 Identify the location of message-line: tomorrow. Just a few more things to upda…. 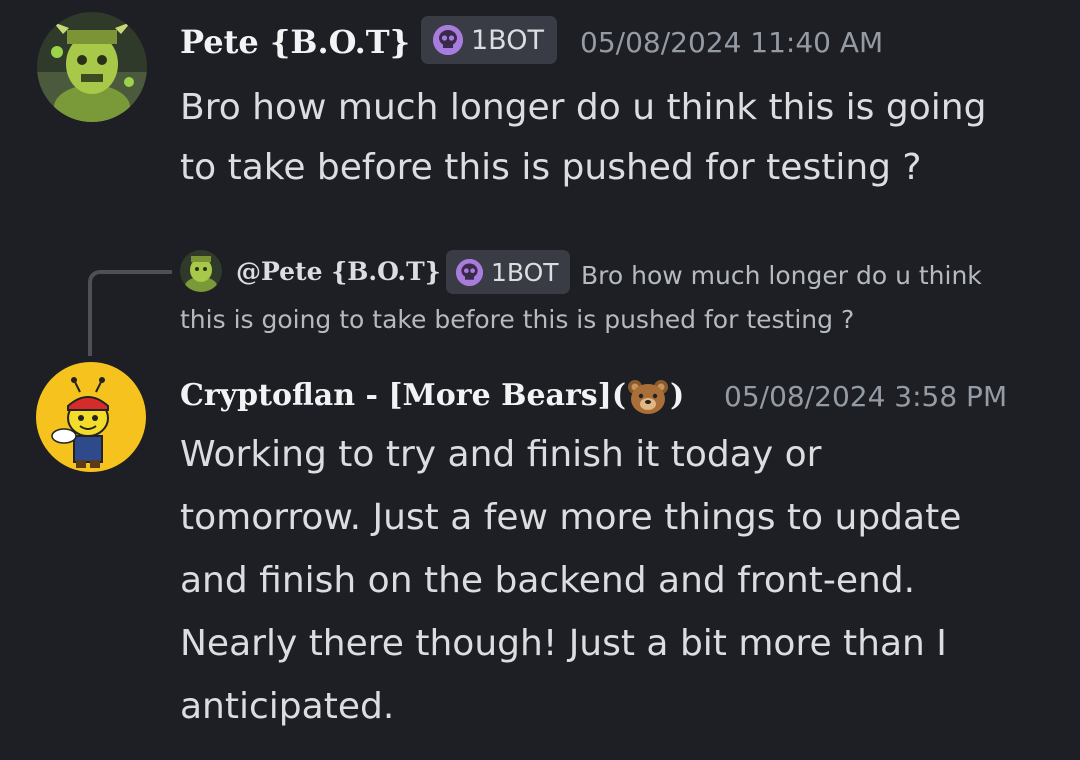
(571, 517).